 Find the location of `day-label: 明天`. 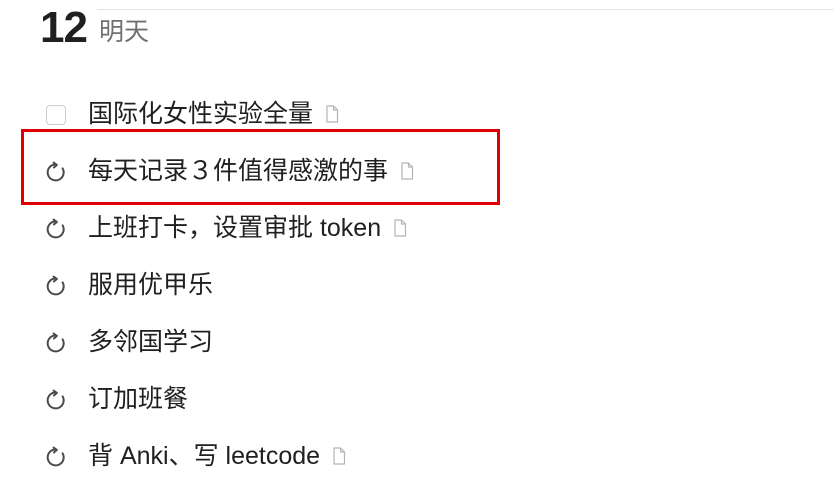

day-label: 明天 is located at coordinates (123, 32).